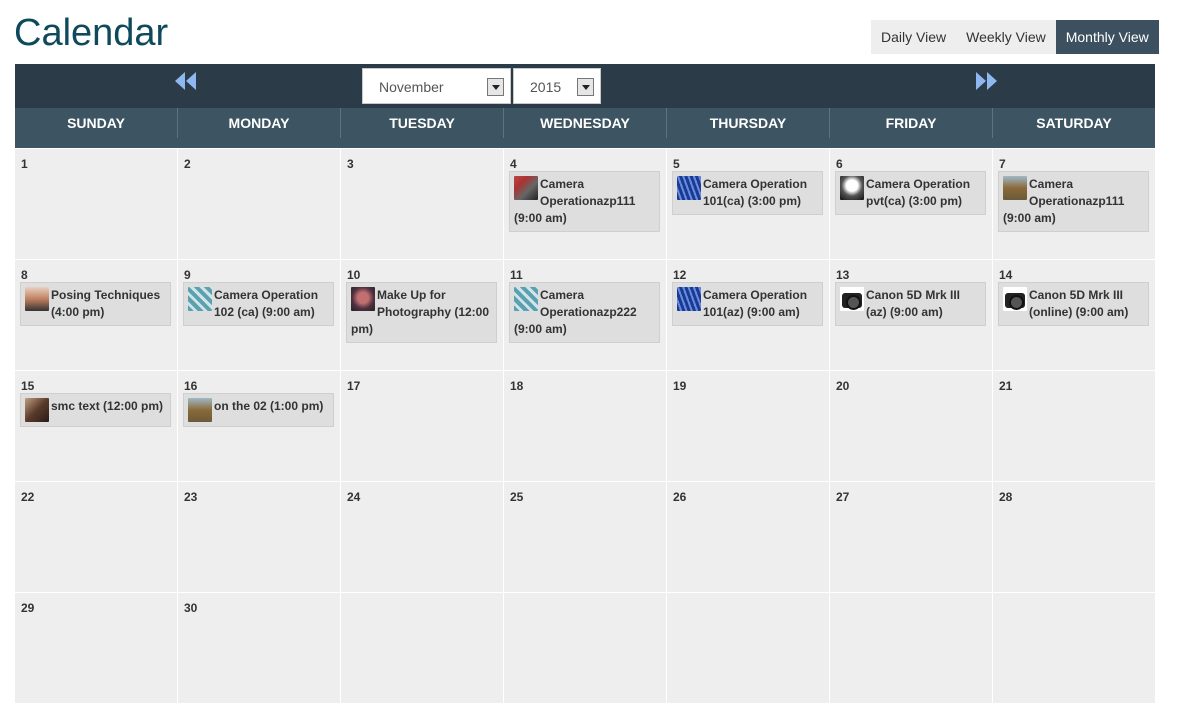 The image size is (1177, 720). I want to click on day-cell: 2, so click(259, 204).